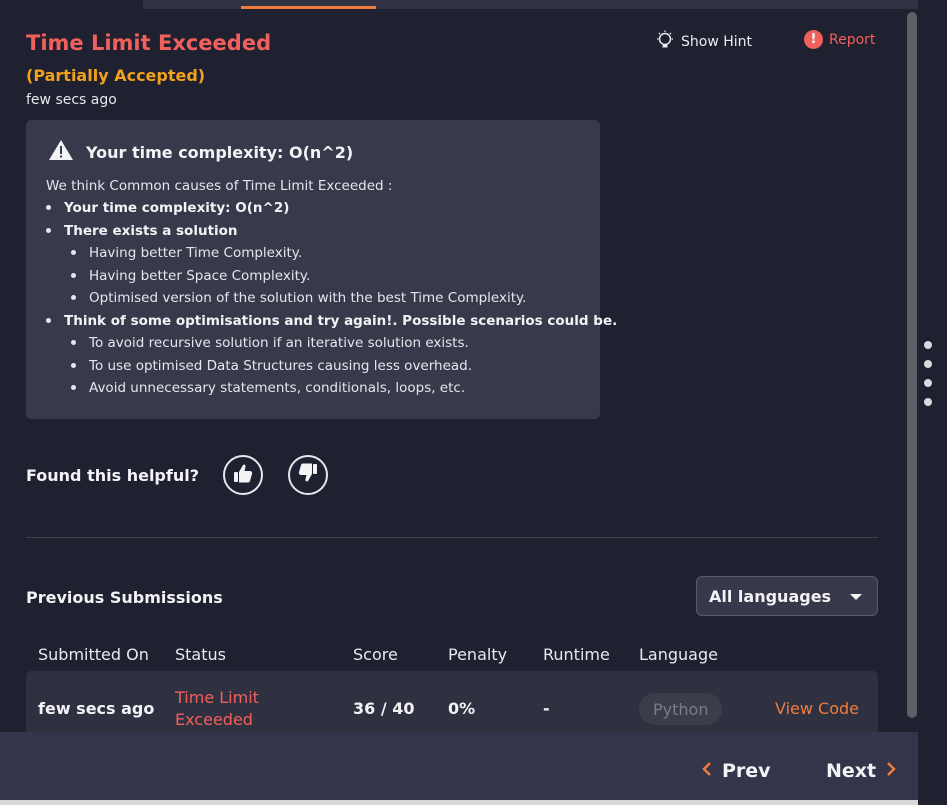 The image size is (947, 805). I want to click on right-gutter, so click(932, 402).